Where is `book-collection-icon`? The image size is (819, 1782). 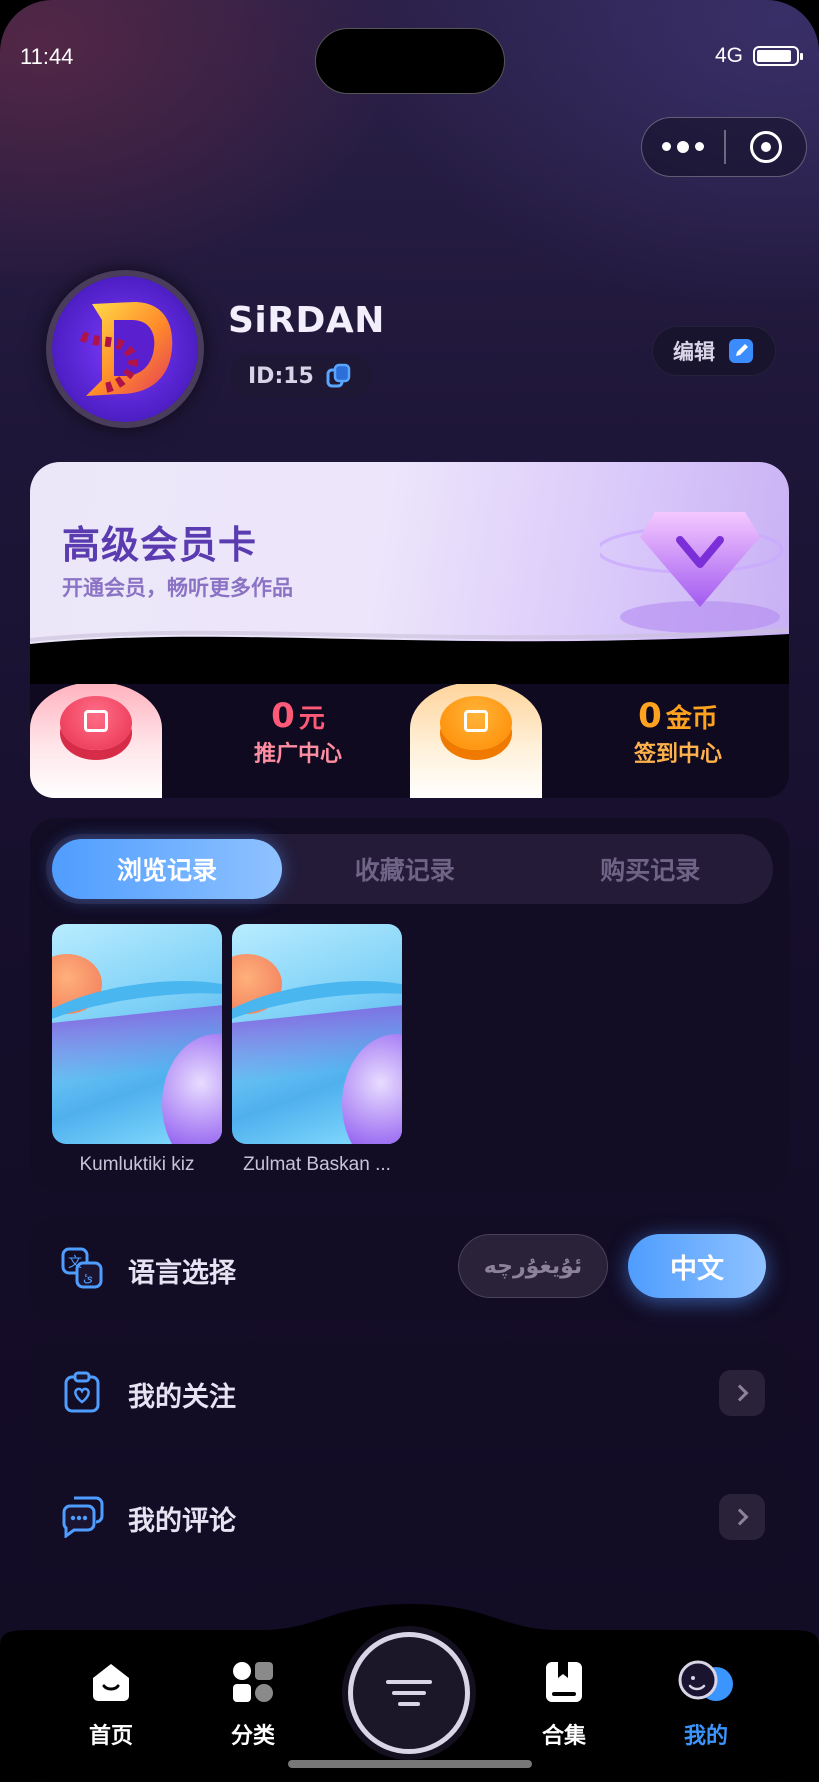 book-collection-icon is located at coordinates (564, 1682).